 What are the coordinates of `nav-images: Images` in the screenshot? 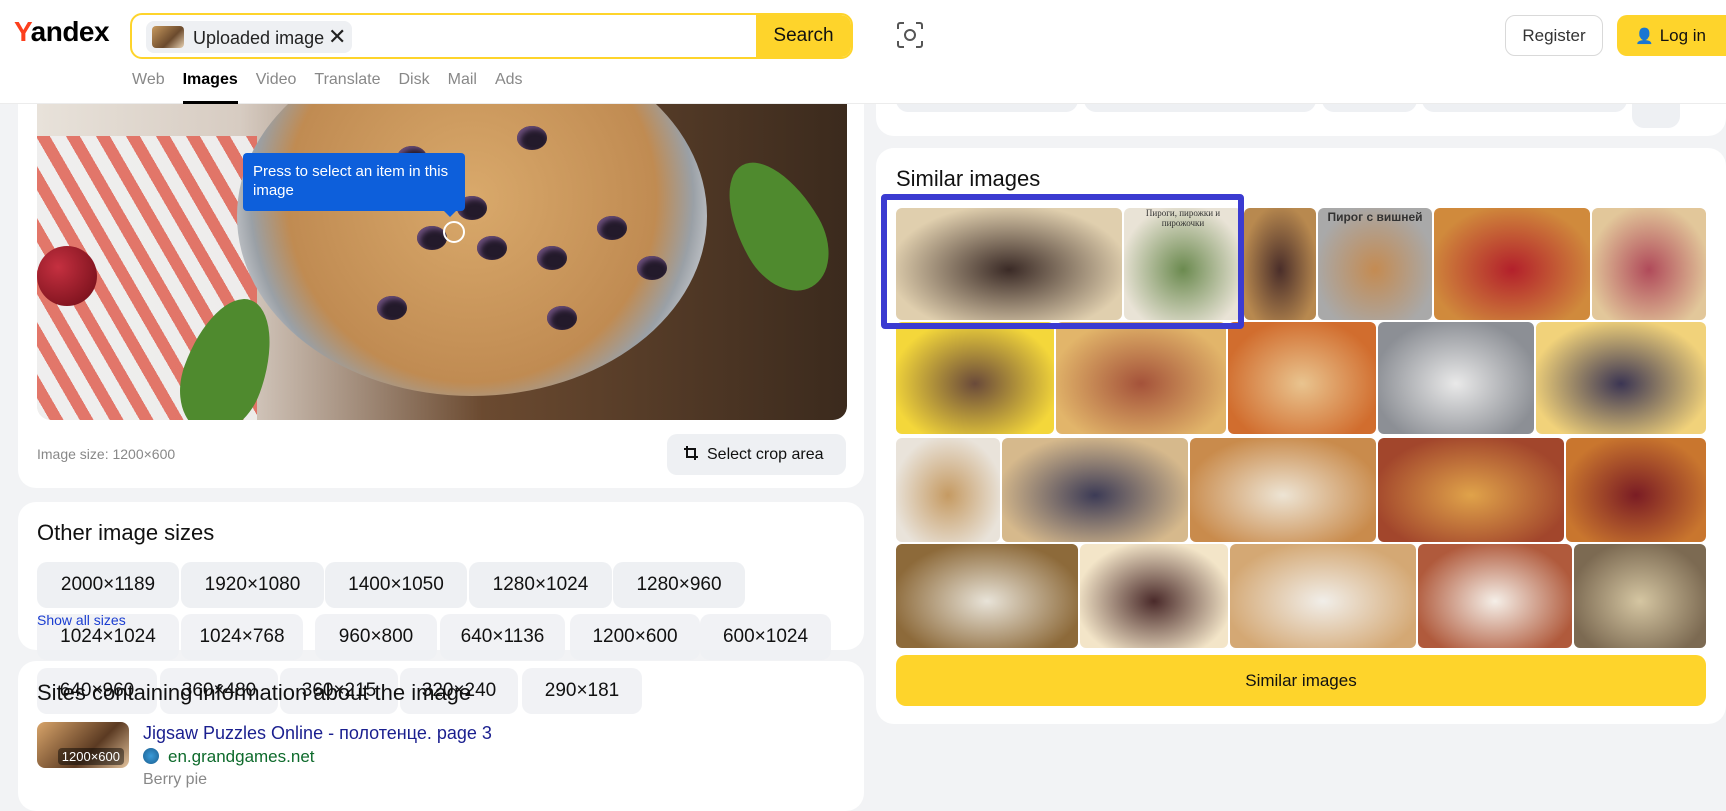 It's located at (210, 87).